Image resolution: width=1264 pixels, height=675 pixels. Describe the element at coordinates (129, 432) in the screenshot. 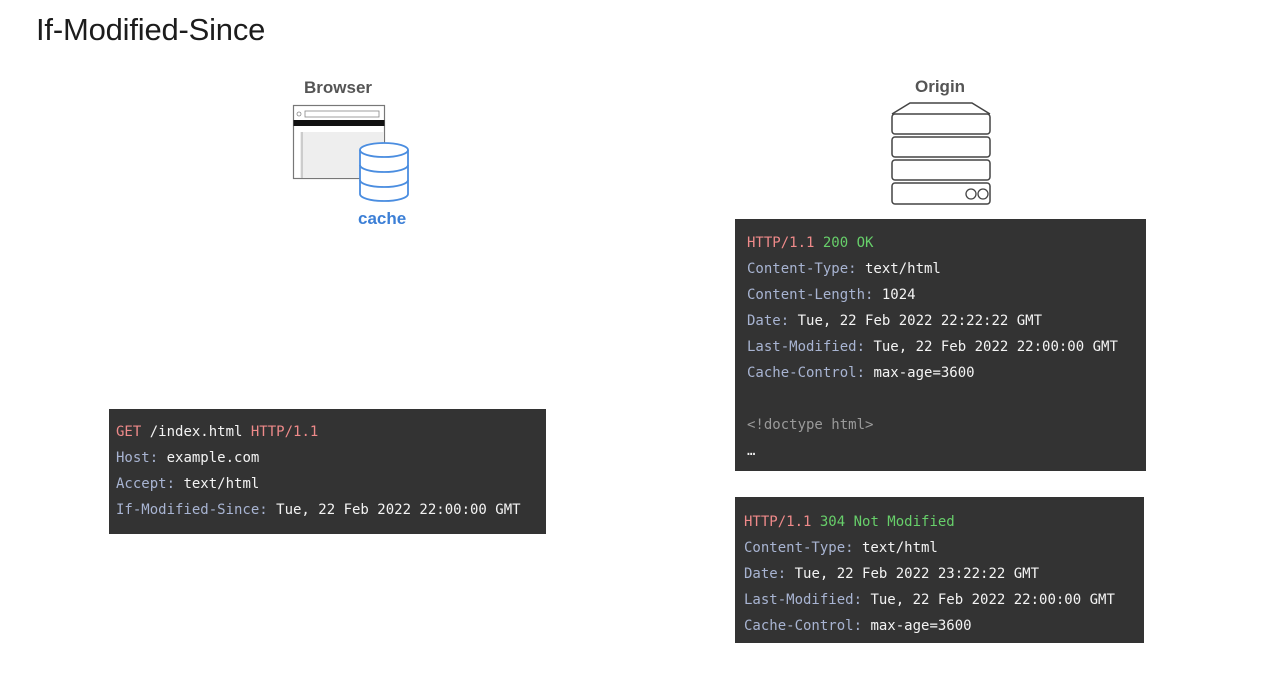

I see `request-method: GET` at that location.